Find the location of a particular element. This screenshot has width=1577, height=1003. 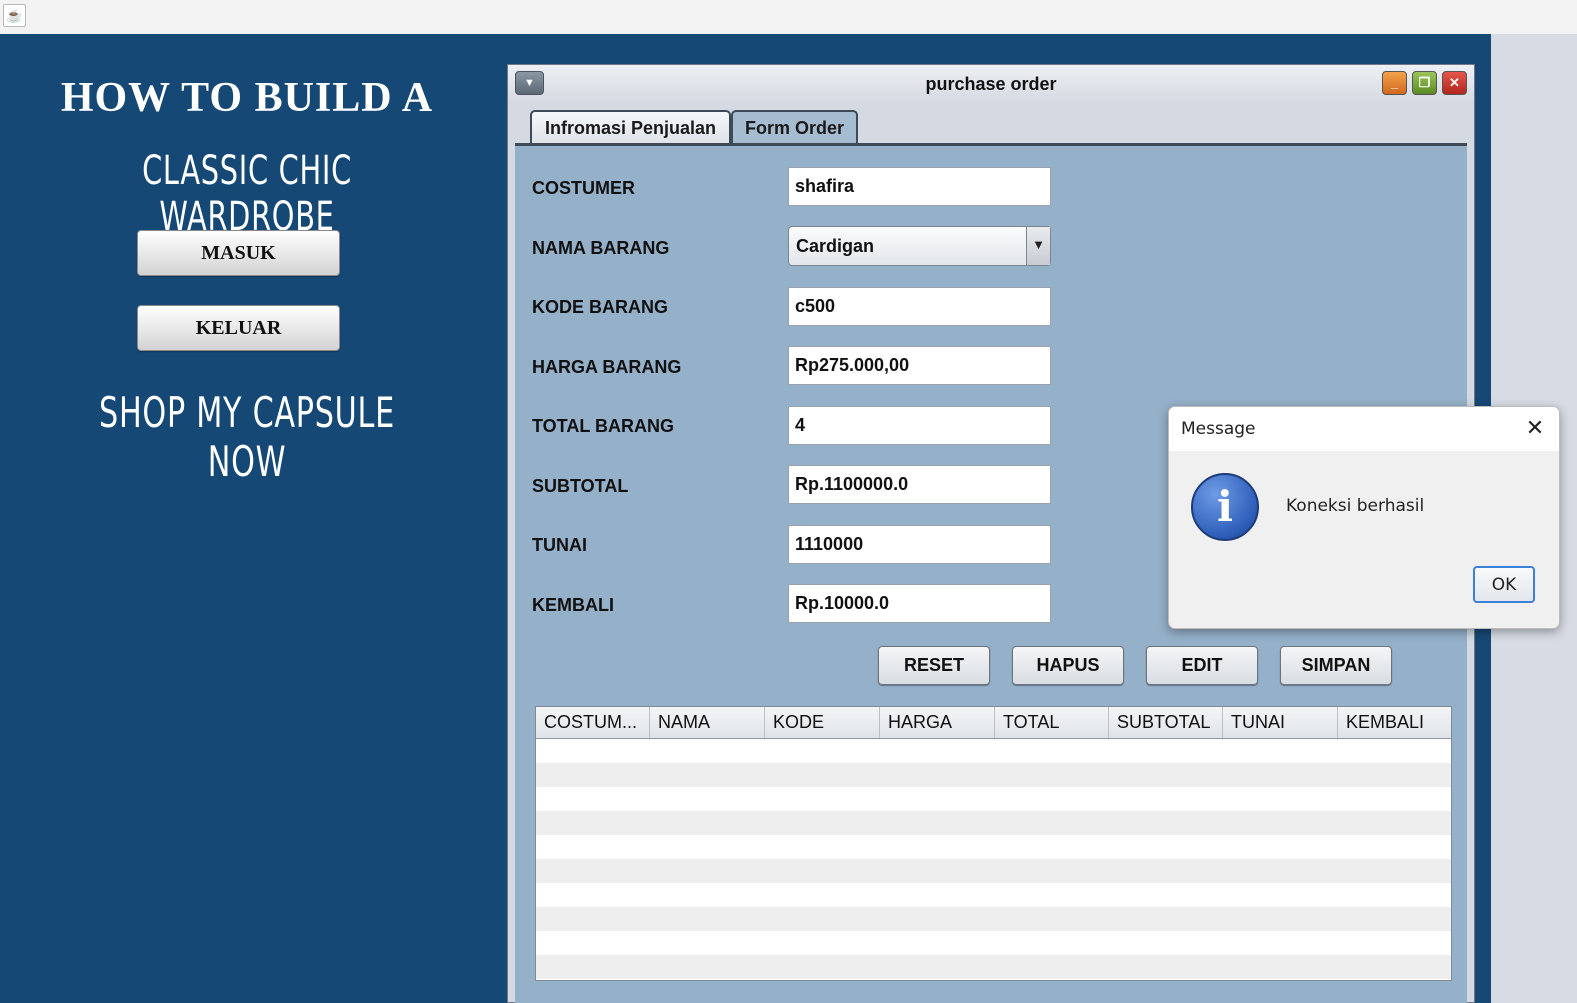

nama-barang-label: NAMA BARANG is located at coordinates (601, 248).